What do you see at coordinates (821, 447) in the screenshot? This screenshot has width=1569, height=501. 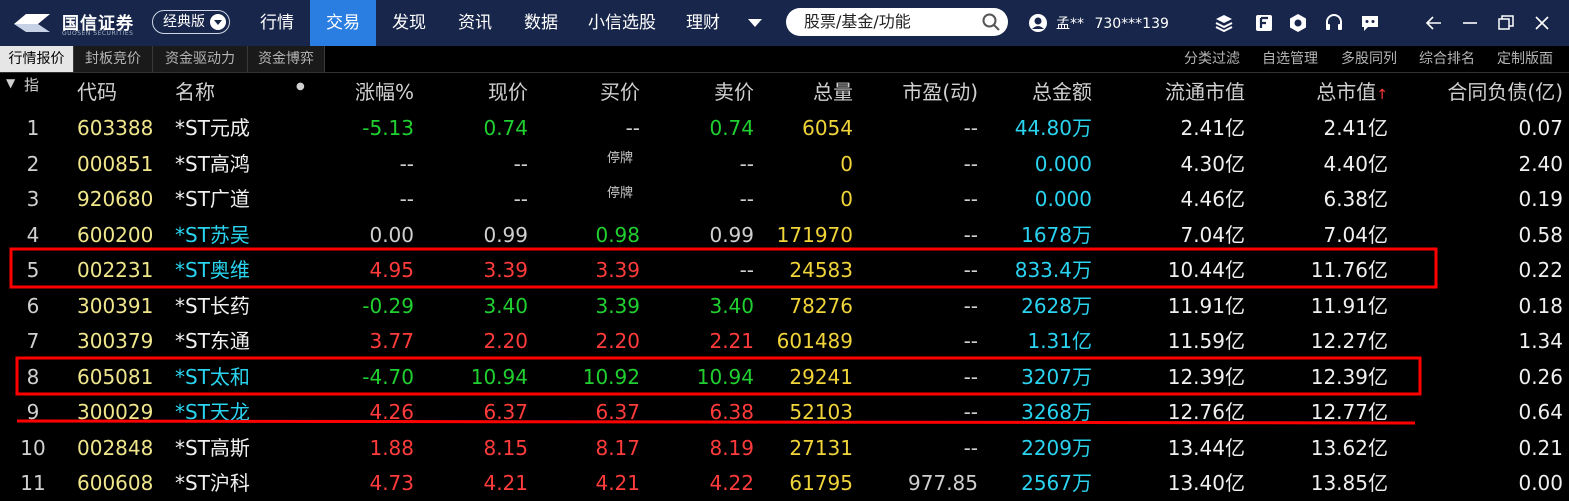 I see `cell-volume: 27131` at bounding box center [821, 447].